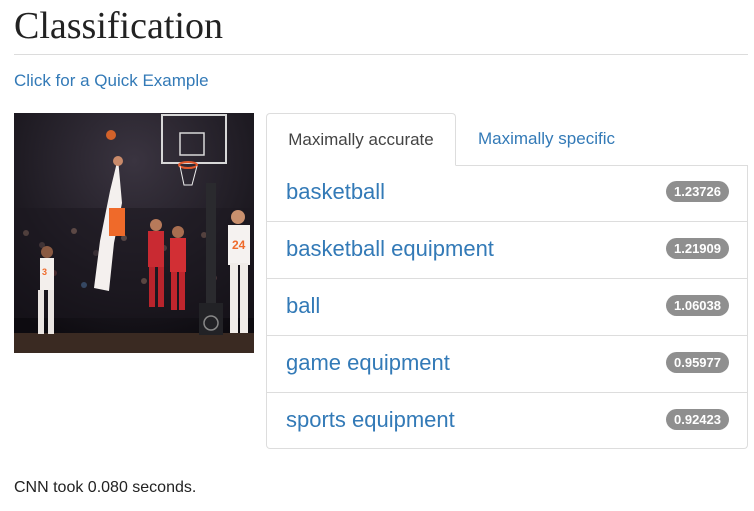 Image resolution: width=754 pixels, height=511 pixels. Describe the element at coordinates (370, 419) in the screenshot. I see `result-label: sports equipment` at that location.